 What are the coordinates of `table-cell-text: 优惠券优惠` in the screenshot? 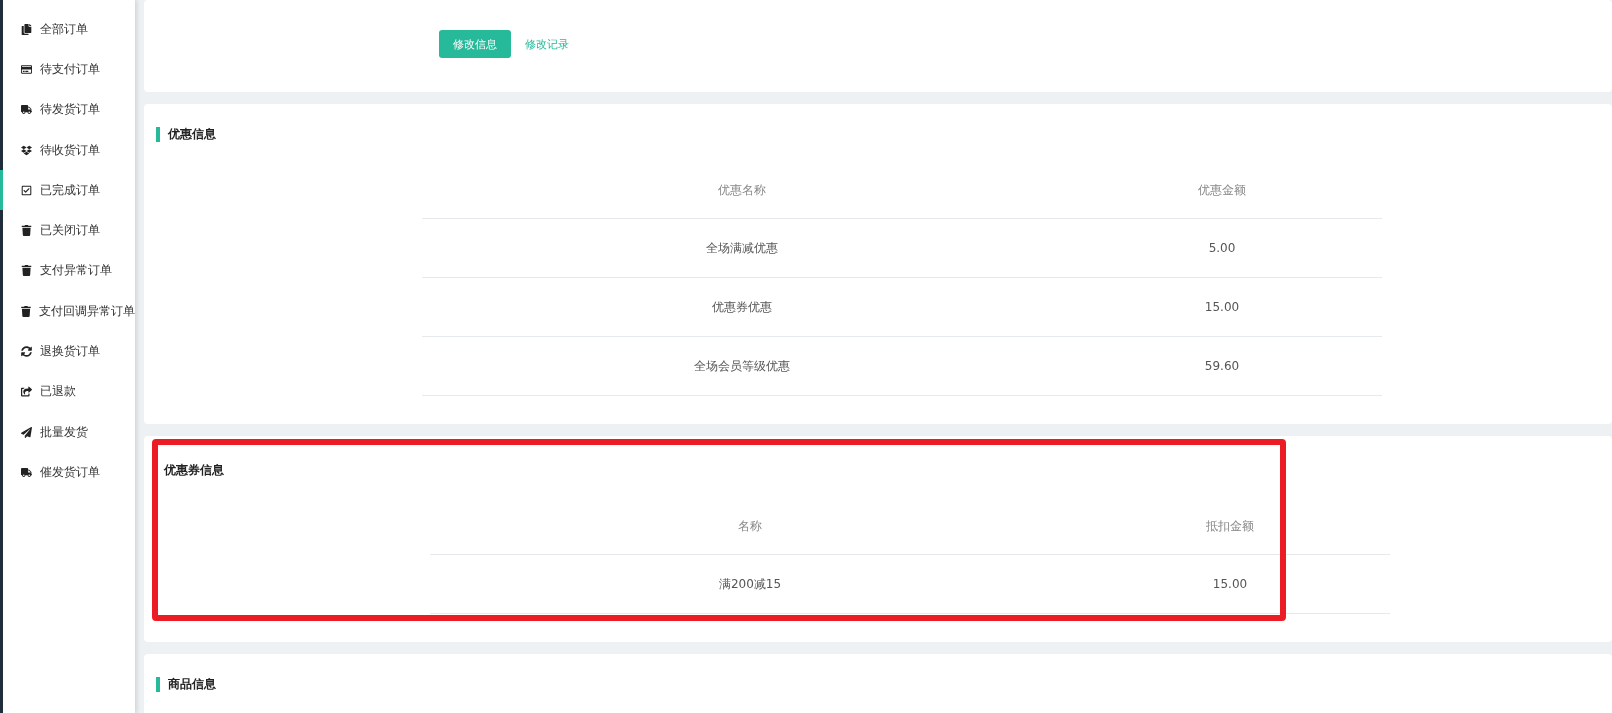 It's located at (742, 307).